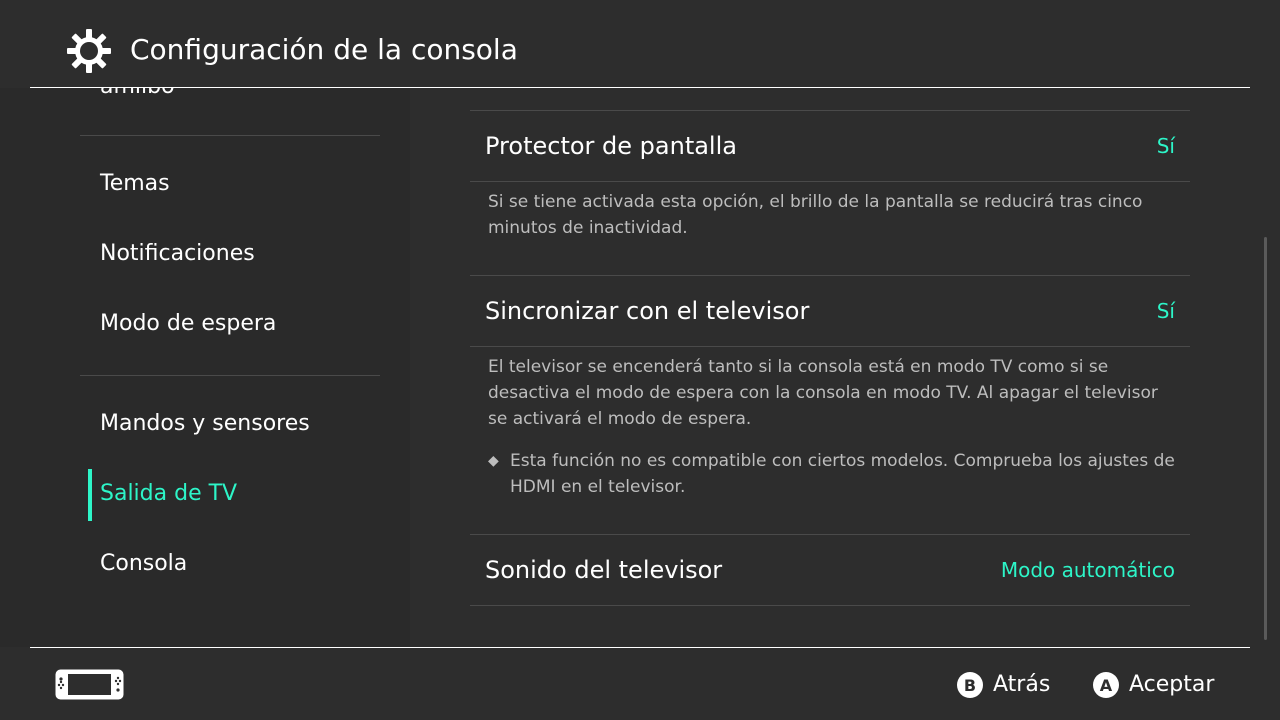  Describe the element at coordinates (177, 254) in the screenshot. I see `sidebar-item-notificaciones: Notificaciones` at that location.